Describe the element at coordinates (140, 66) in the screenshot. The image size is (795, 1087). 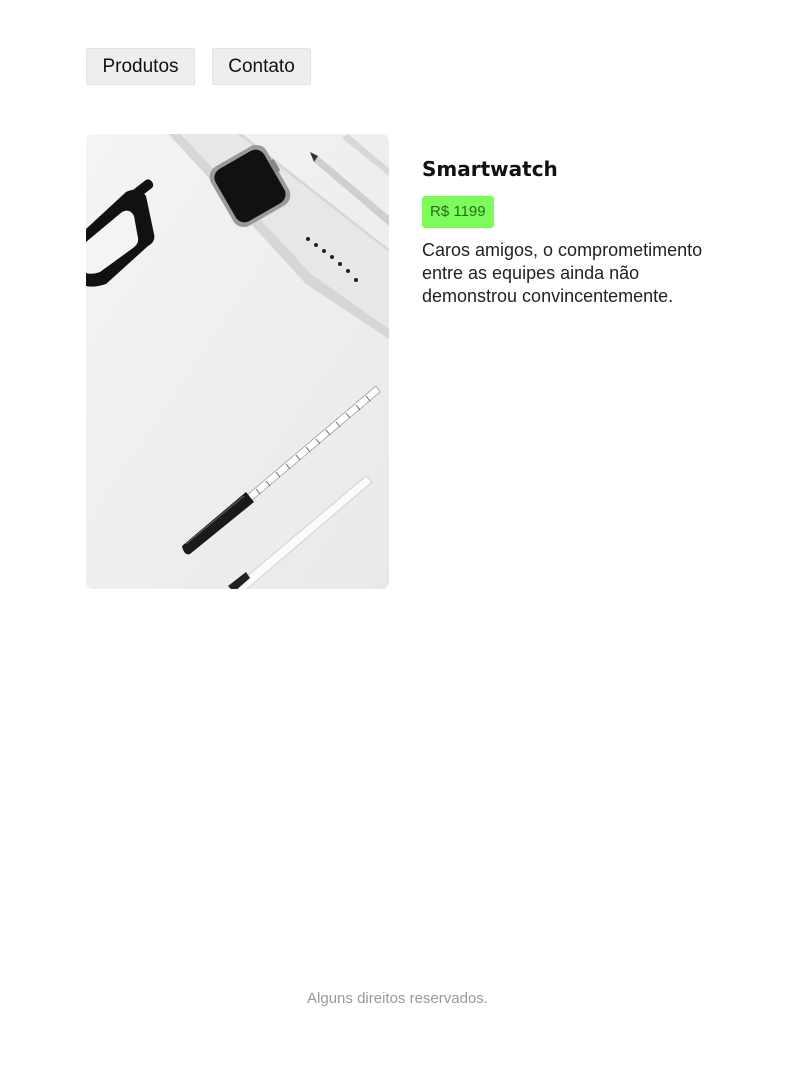
I see `nav-button-produtos: Produtos` at that location.